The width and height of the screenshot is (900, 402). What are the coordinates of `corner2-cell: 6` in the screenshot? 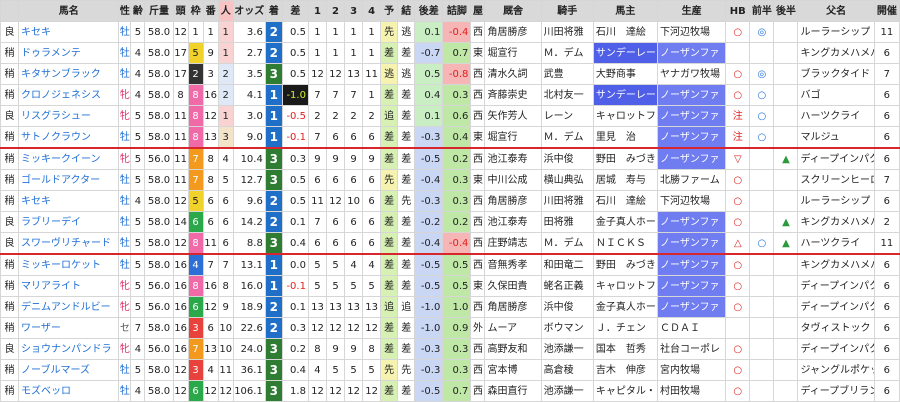 It's located at (335, 137).